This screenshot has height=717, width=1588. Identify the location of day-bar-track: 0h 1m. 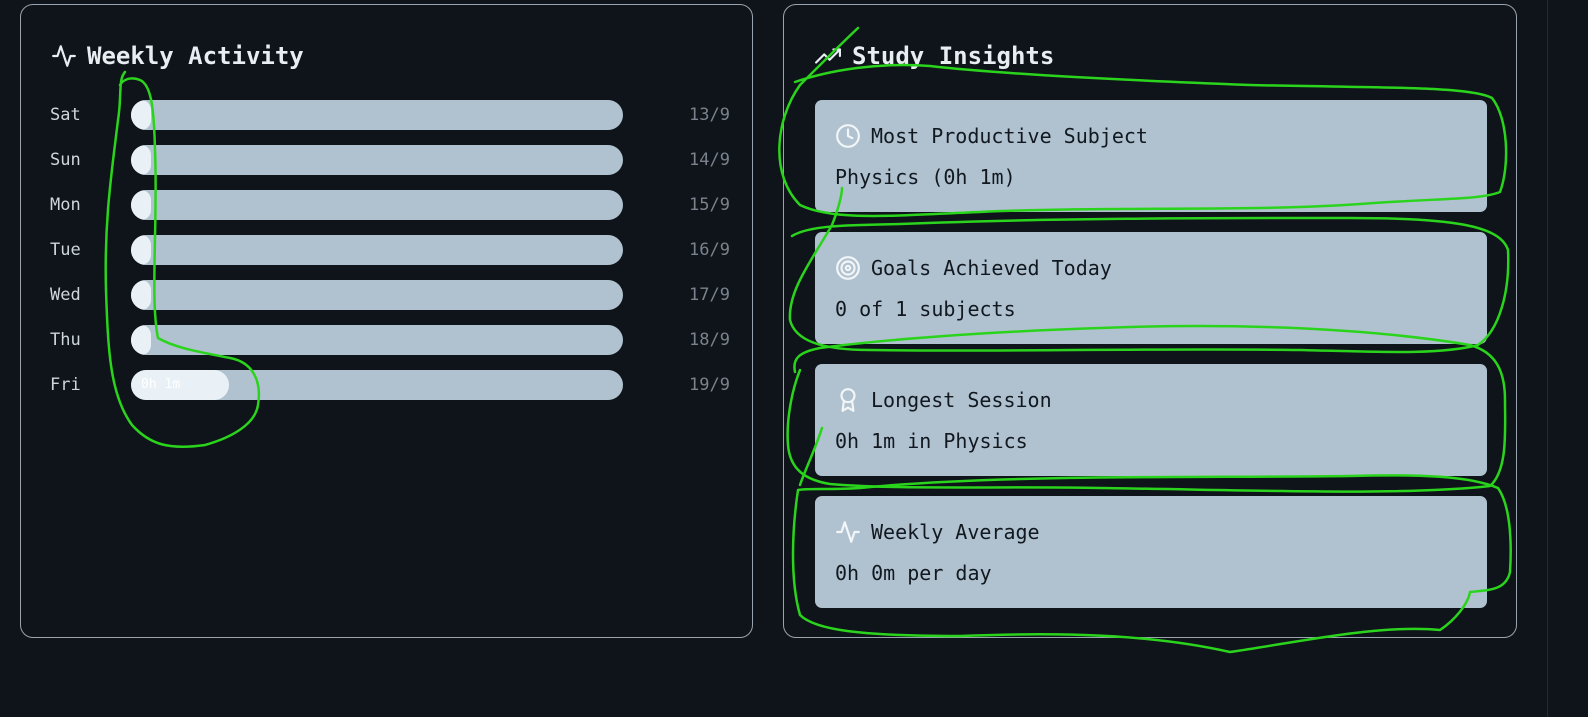
(377, 385).